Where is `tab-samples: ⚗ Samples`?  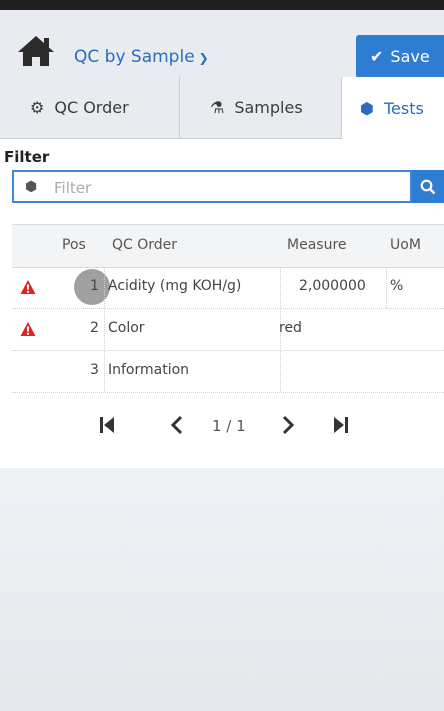
tab-samples: ⚗ Samples is located at coordinates (261, 107).